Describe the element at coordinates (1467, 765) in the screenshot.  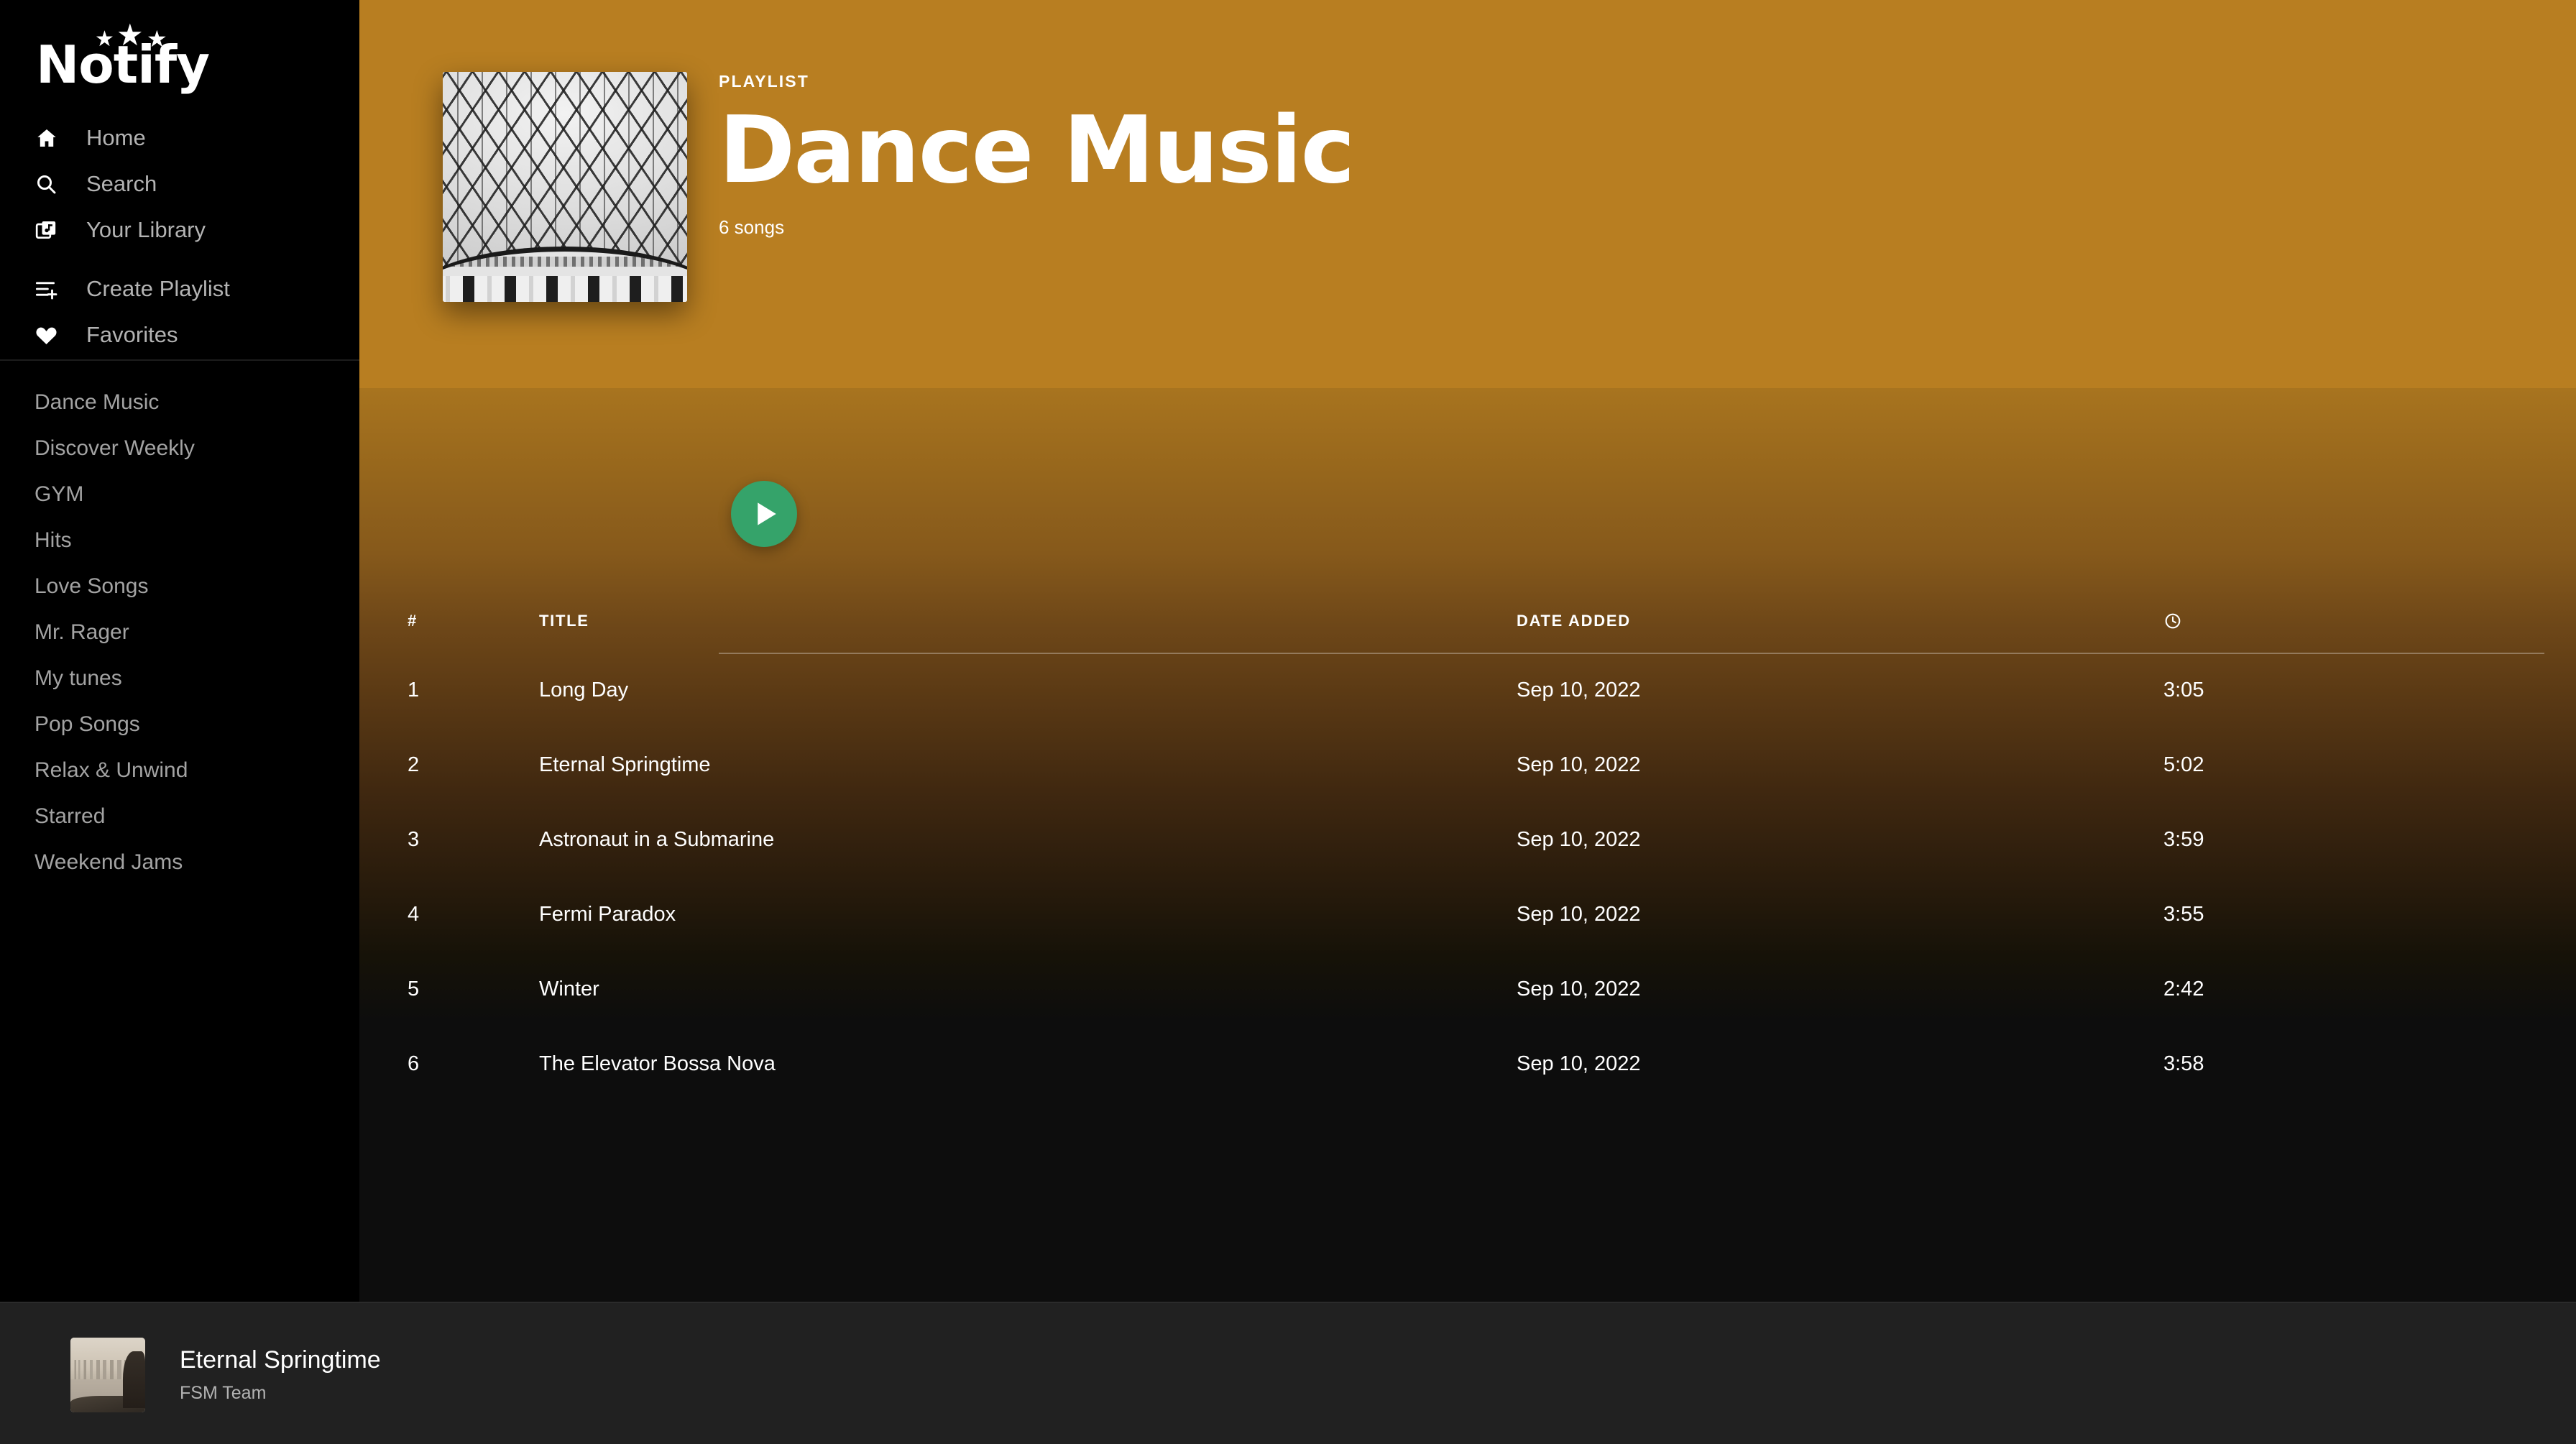
I see `table-row: 2 Eternal Springtime Sep 10, 2022 5:02` at that location.